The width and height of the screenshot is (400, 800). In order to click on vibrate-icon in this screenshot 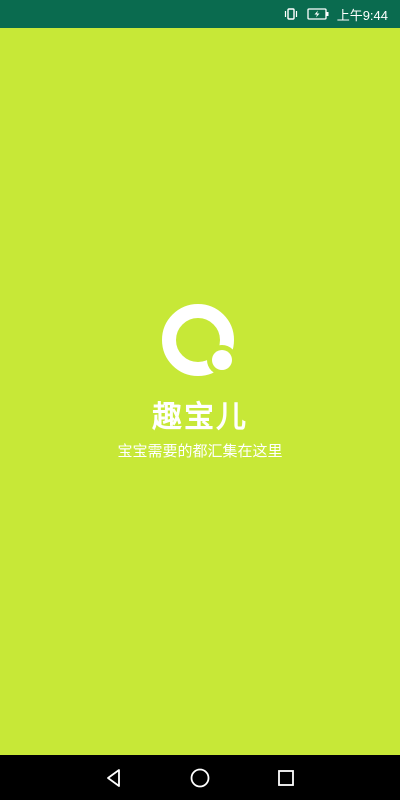, I will do `click(291, 14)`.